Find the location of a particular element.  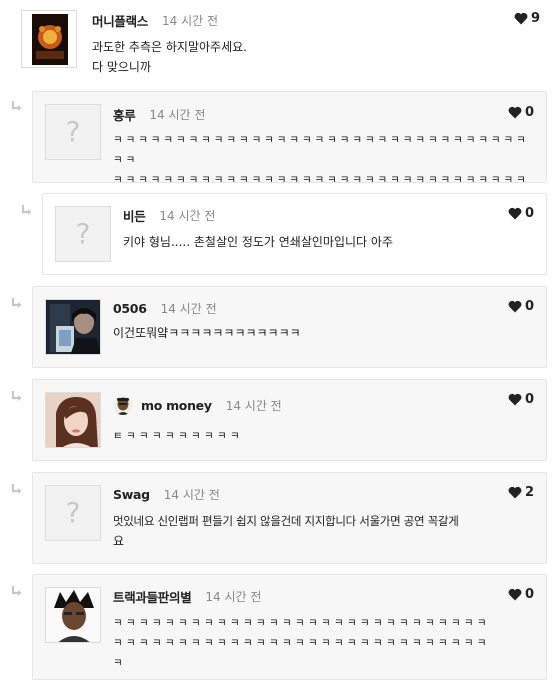

like-count: 2 is located at coordinates (529, 492).